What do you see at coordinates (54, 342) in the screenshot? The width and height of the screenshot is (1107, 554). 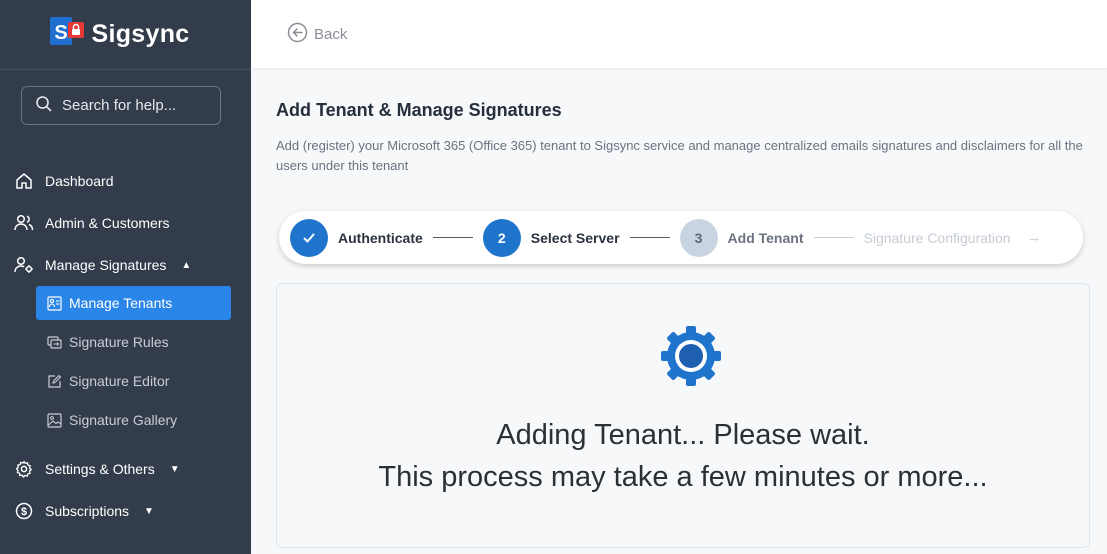 I see `rules-icon` at bounding box center [54, 342].